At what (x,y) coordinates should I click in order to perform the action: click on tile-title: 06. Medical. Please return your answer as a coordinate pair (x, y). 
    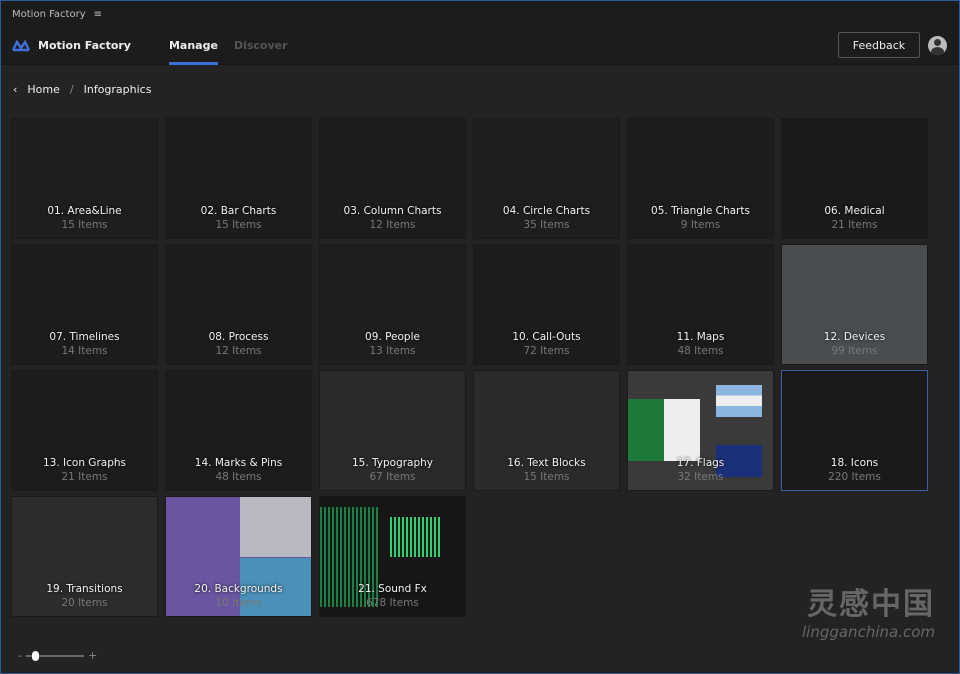
    Looking at the image, I should click on (854, 211).